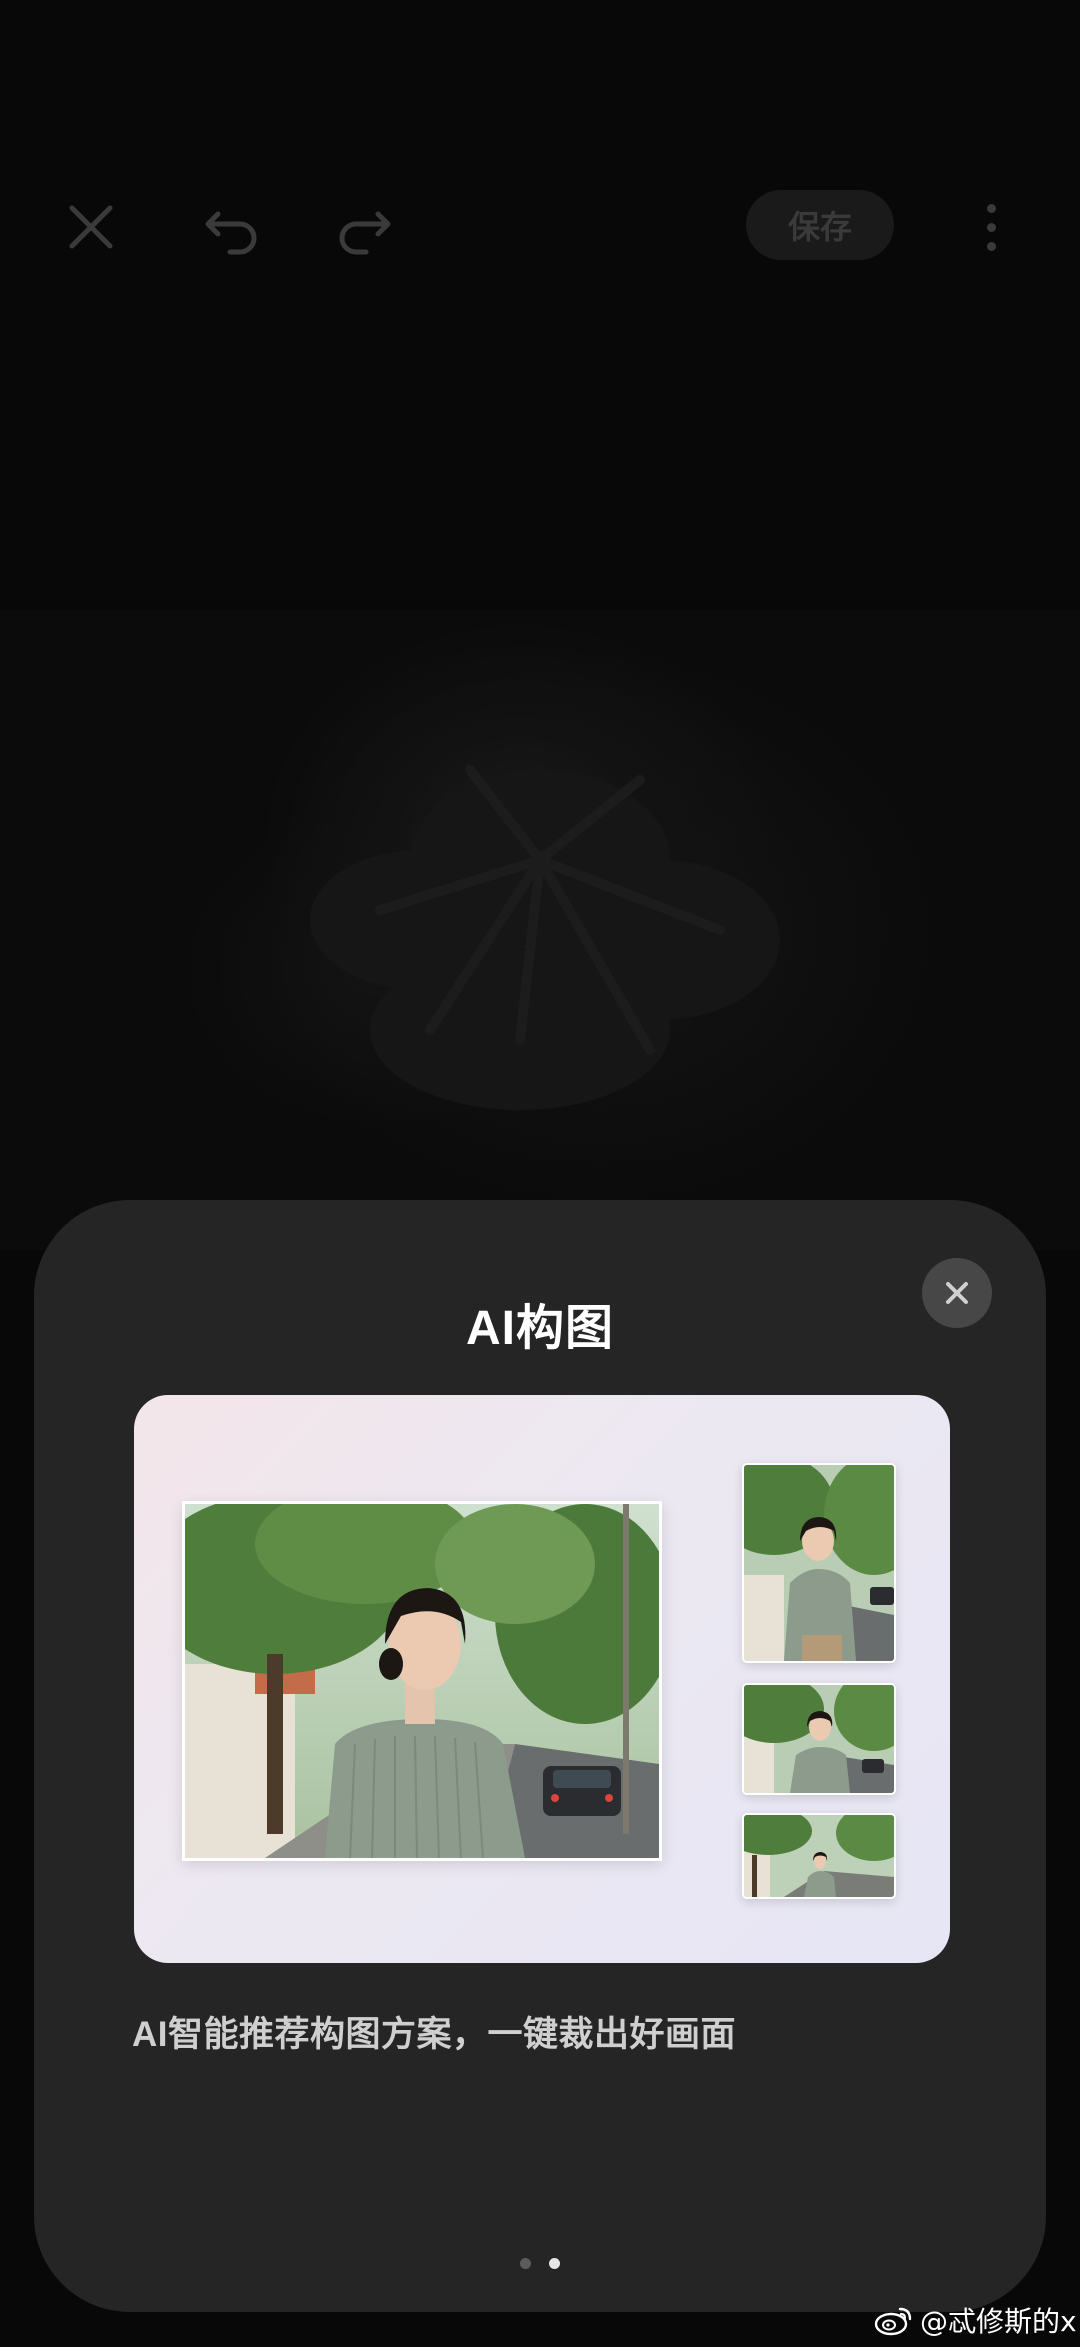  What do you see at coordinates (998, 2321) in the screenshot?
I see `watermark-text: @忒修斯的x` at bounding box center [998, 2321].